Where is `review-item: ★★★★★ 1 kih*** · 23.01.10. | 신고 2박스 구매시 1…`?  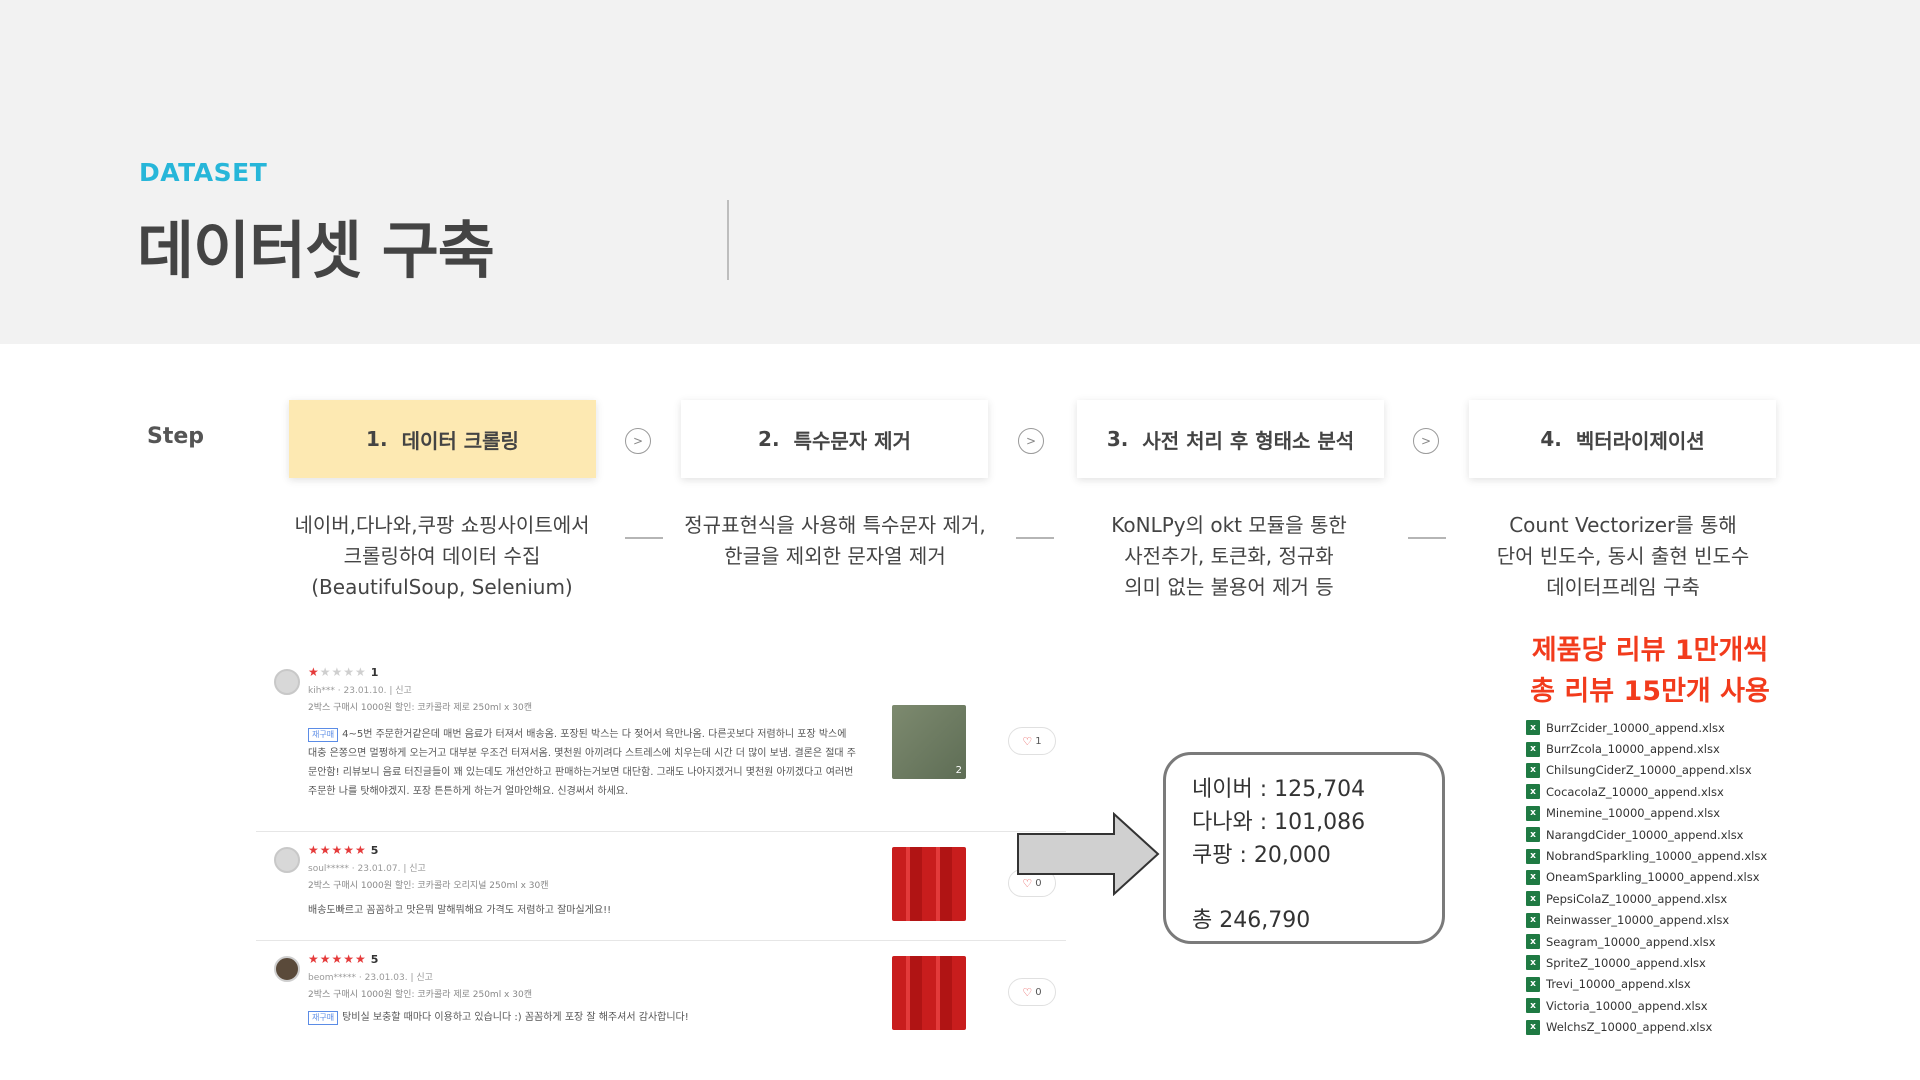 review-item: ★★★★★ 1 kih*** · 23.01.10. | 신고 2박스 구매시 1… is located at coordinates (661, 743).